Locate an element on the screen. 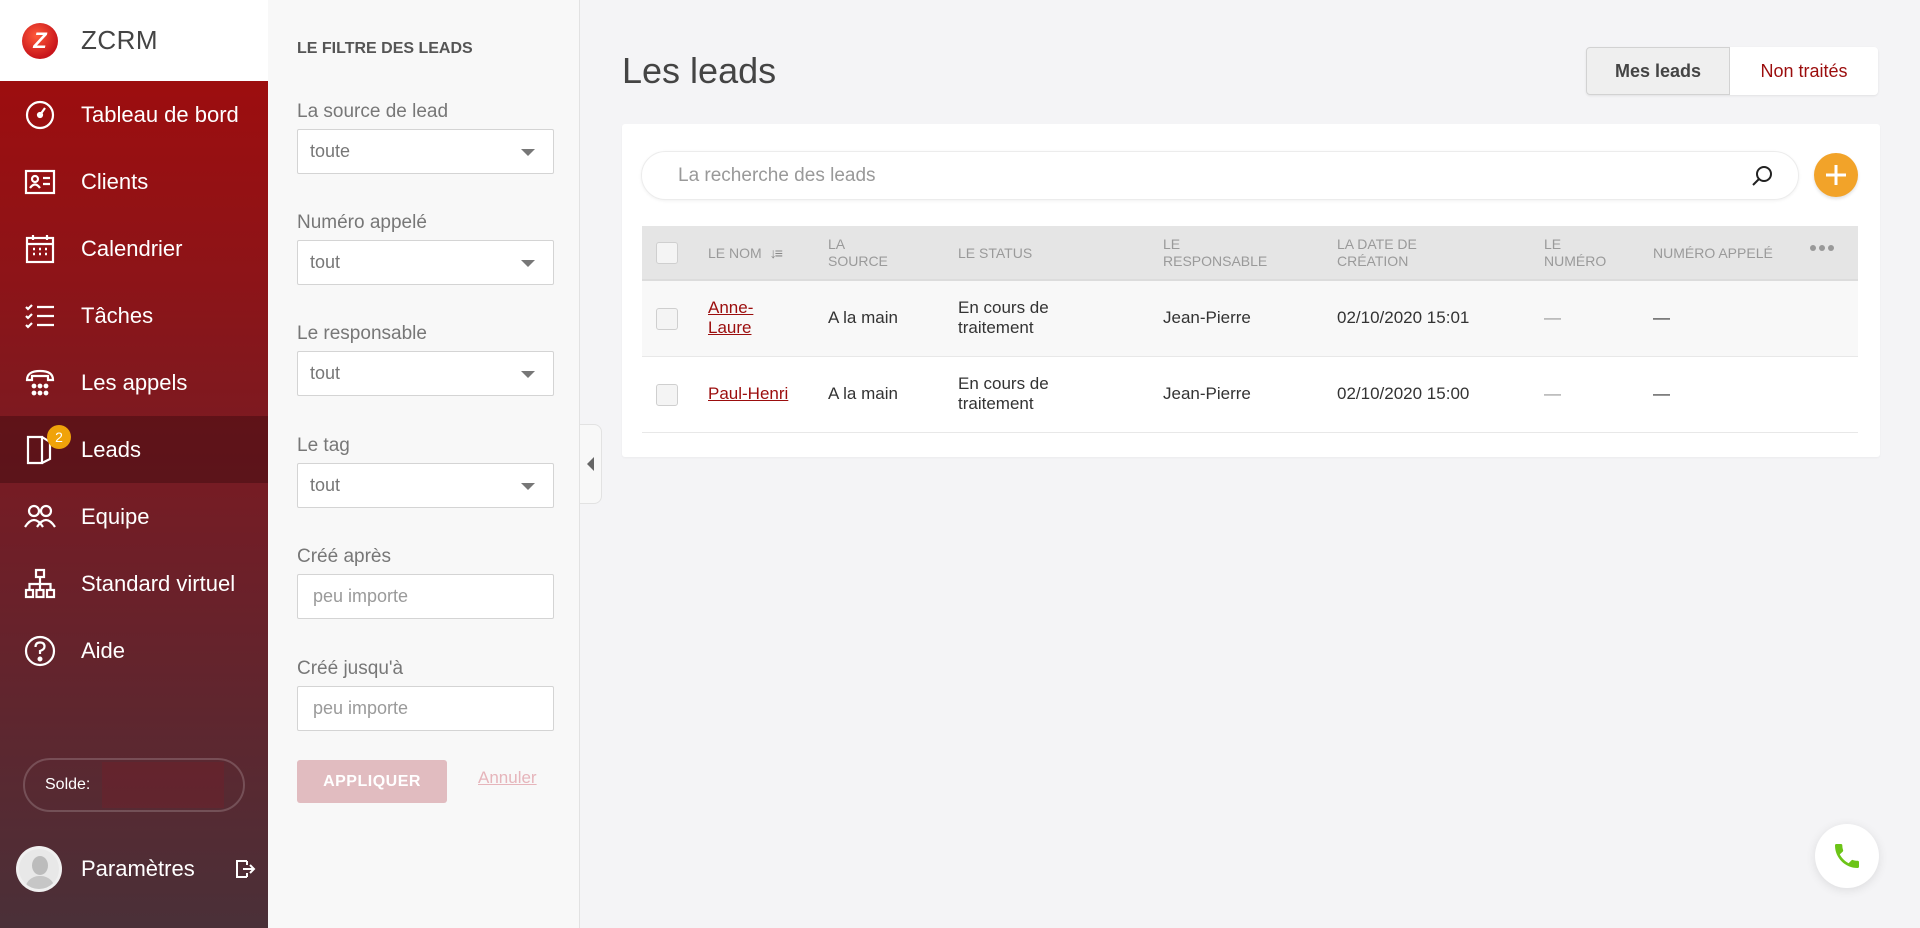 The image size is (1920, 928). untreated-leads-button: Non traités is located at coordinates (1804, 71).